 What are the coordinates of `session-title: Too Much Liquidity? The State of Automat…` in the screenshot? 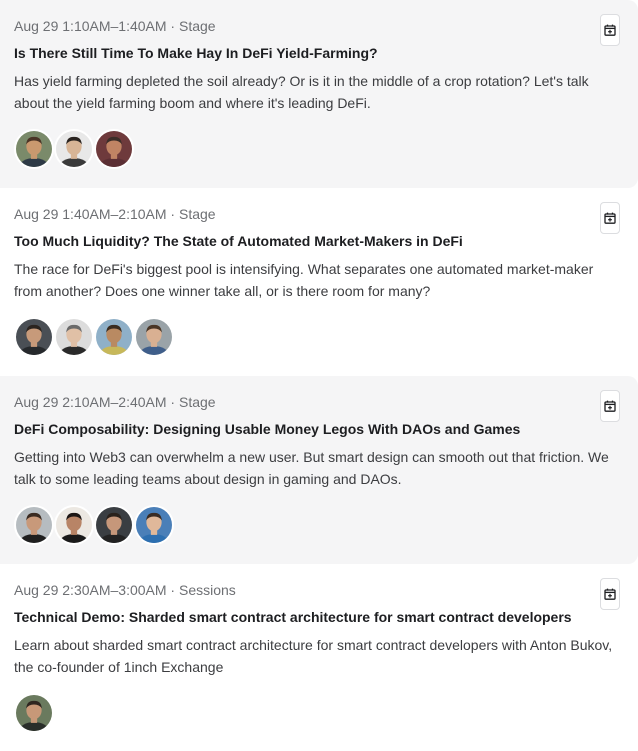 It's located at (319, 241).